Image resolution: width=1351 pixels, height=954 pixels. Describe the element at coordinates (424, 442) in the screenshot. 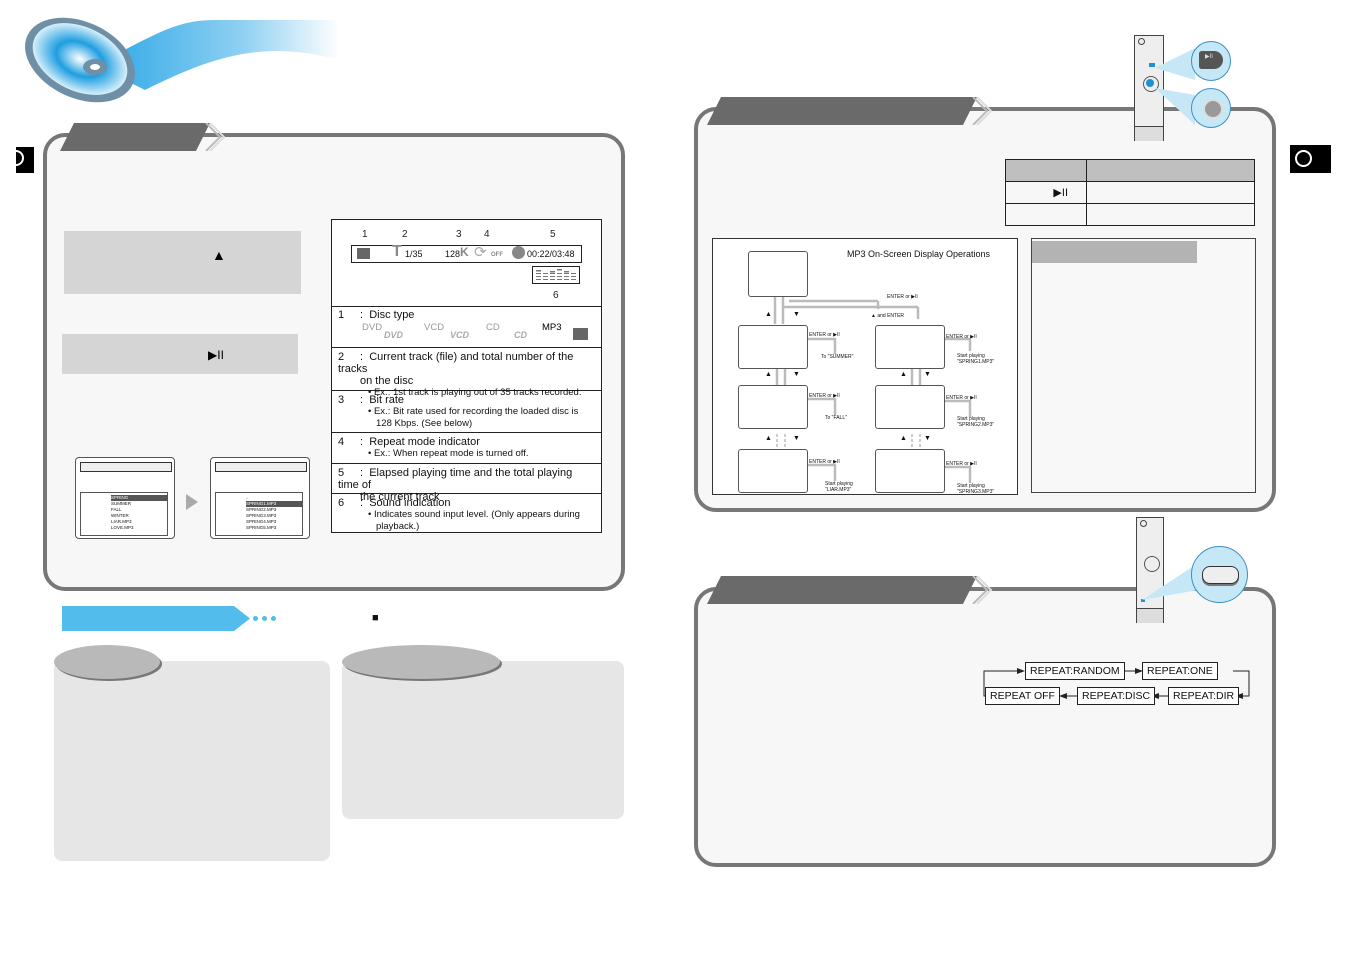

I see `row-title: Repeat mode indicator` at that location.